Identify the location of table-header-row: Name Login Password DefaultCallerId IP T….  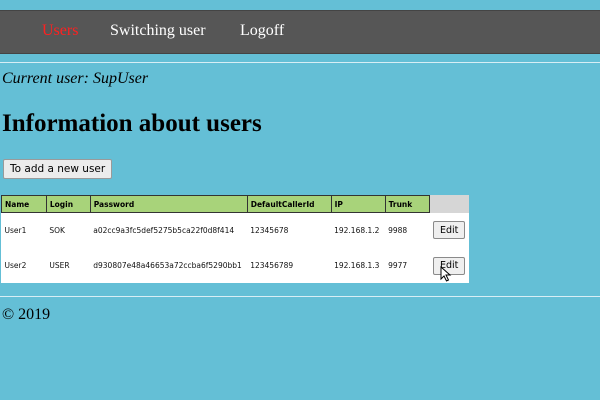
(235, 204).